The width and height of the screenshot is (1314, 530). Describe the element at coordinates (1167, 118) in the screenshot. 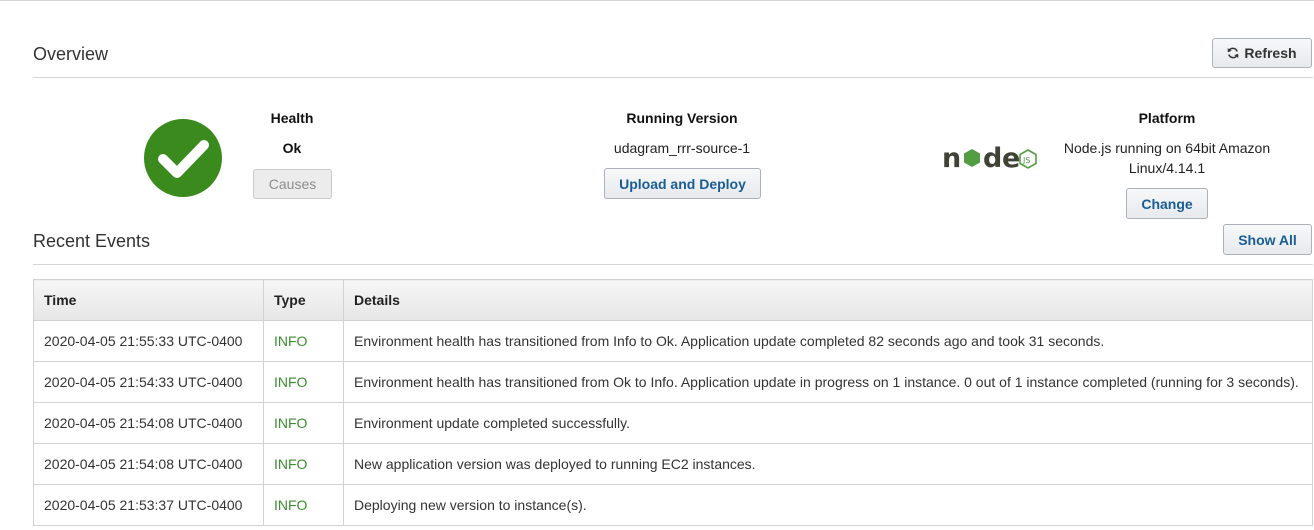

I see `platform-heading: Platform` at that location.